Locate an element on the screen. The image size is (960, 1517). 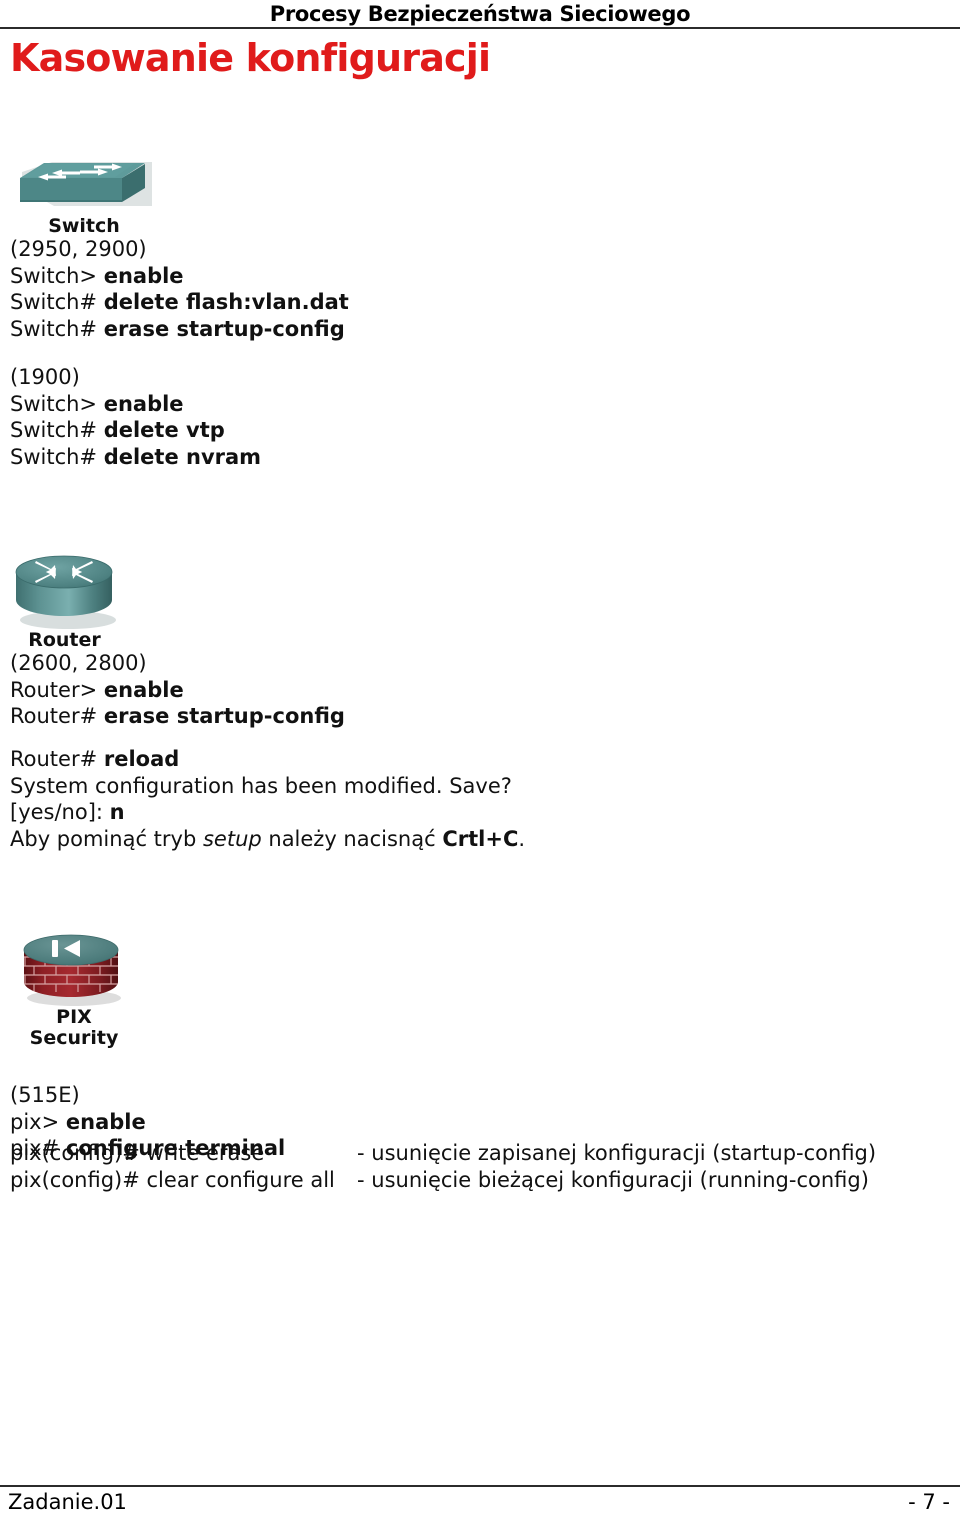
switch-2950-model: (2950, 2900) is located at coordinates (78, 249).